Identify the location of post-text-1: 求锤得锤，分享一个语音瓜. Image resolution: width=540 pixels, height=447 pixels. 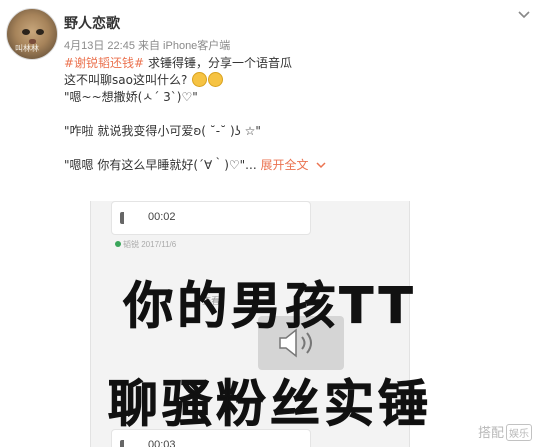
(218, 63).